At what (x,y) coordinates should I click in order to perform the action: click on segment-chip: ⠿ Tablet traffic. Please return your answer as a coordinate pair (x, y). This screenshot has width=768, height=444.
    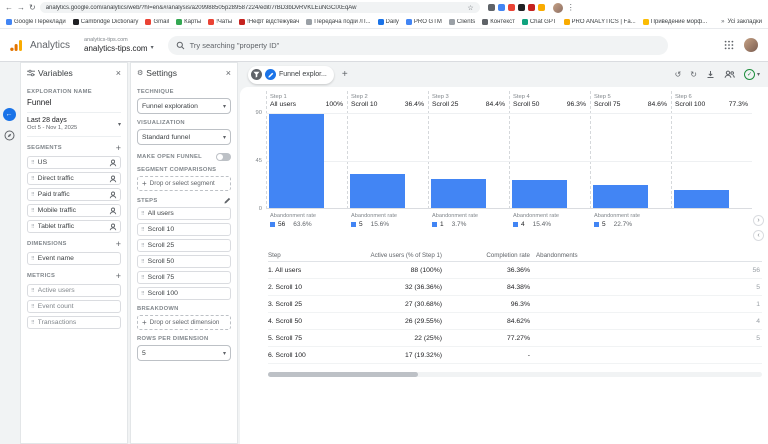
    Looking at the image, I should click on (74, 226).